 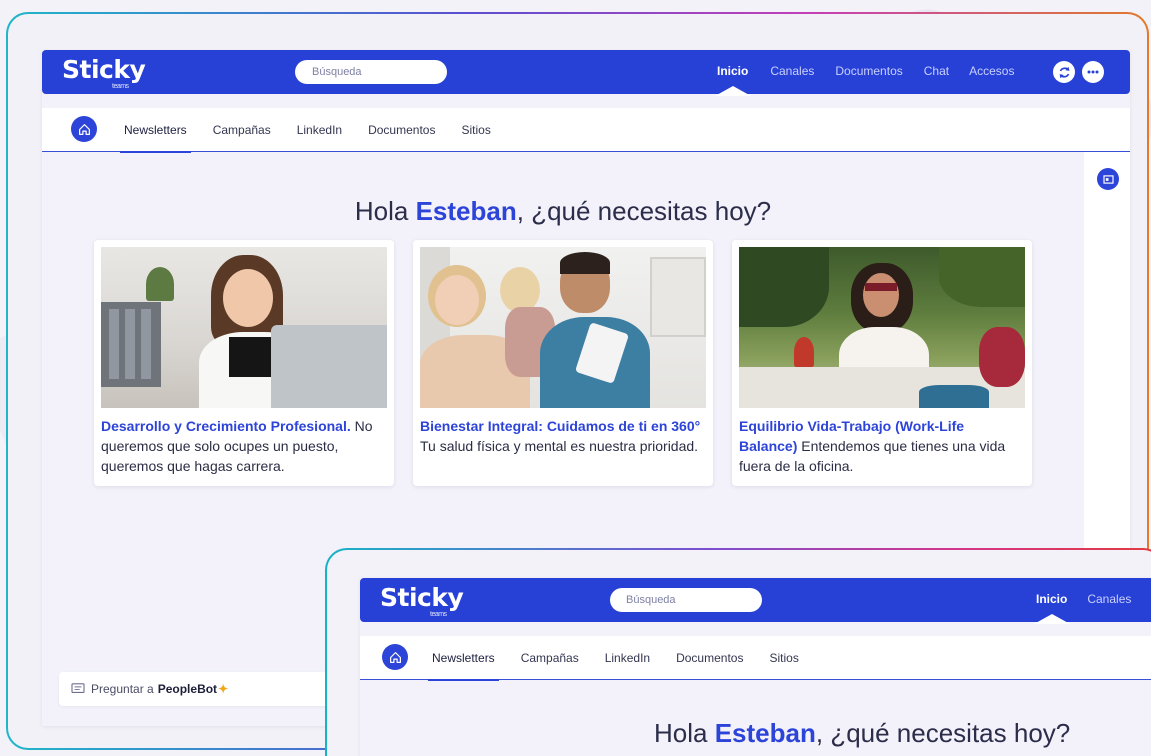 I want to click on sticky-logo: Sticky teams, so click(x=104, y=72).